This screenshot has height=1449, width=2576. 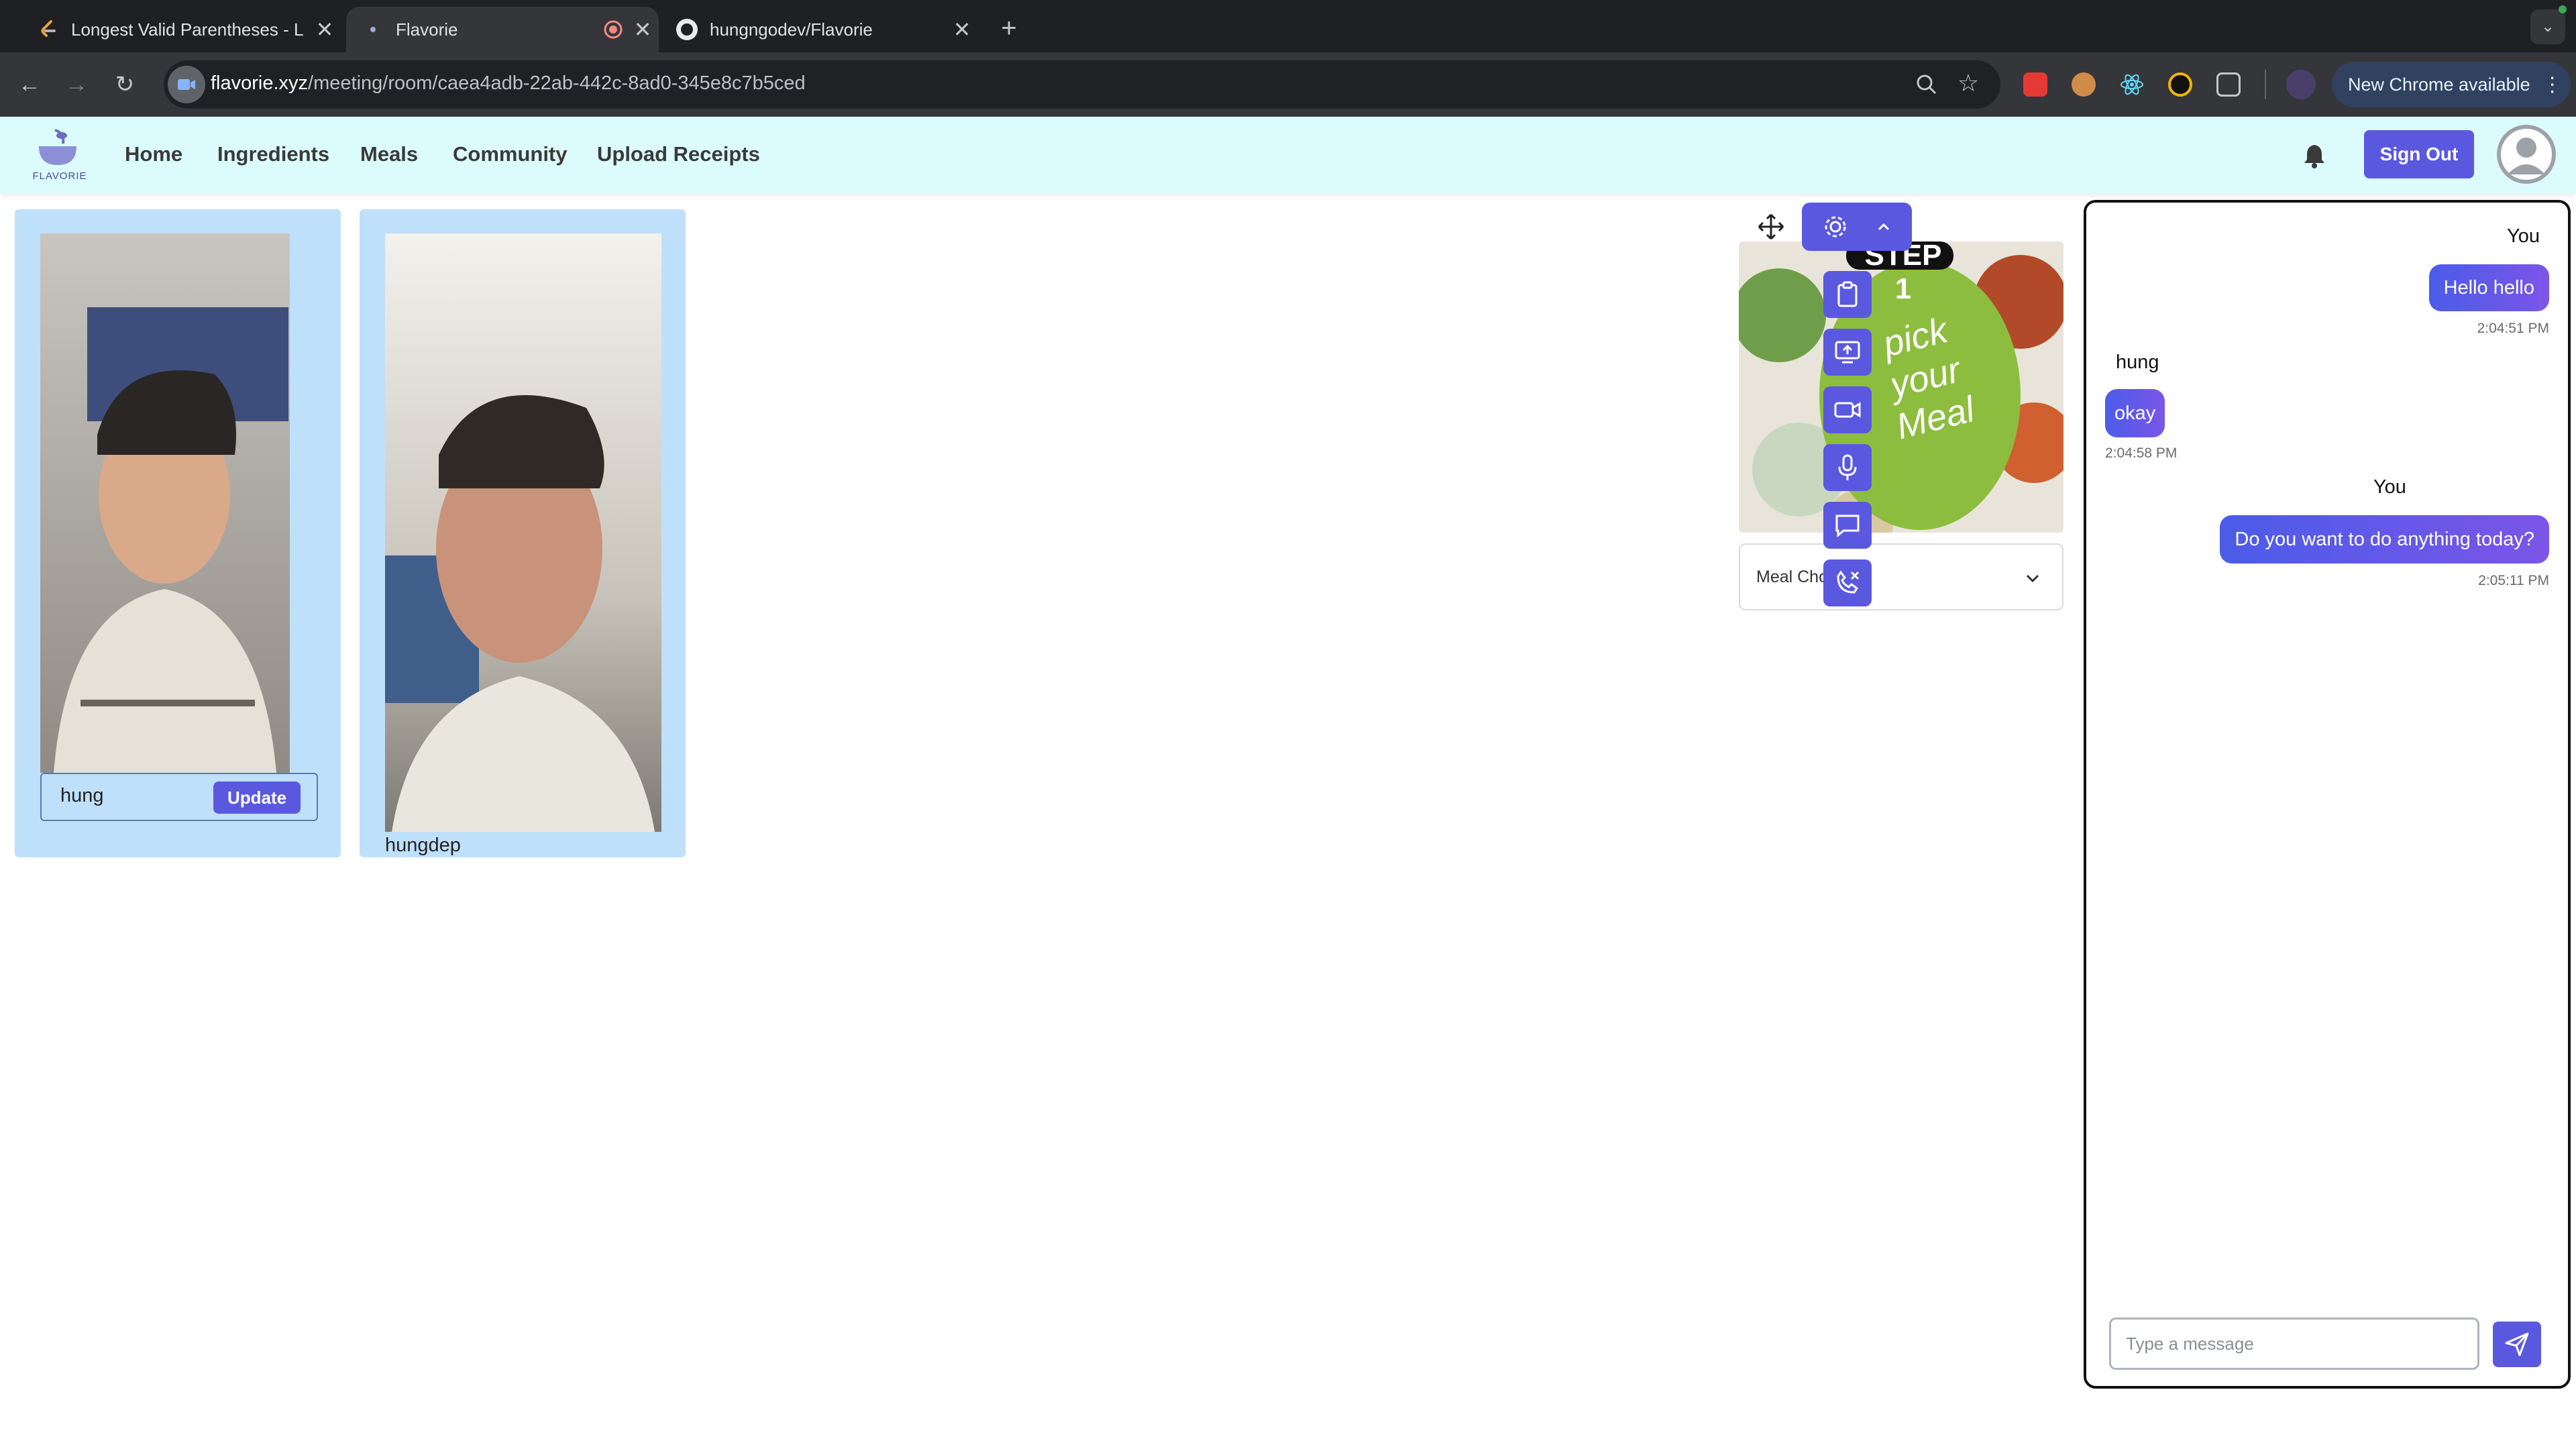 I want to click on extensions-puzzle-icon, so click(x=2228, y=84).